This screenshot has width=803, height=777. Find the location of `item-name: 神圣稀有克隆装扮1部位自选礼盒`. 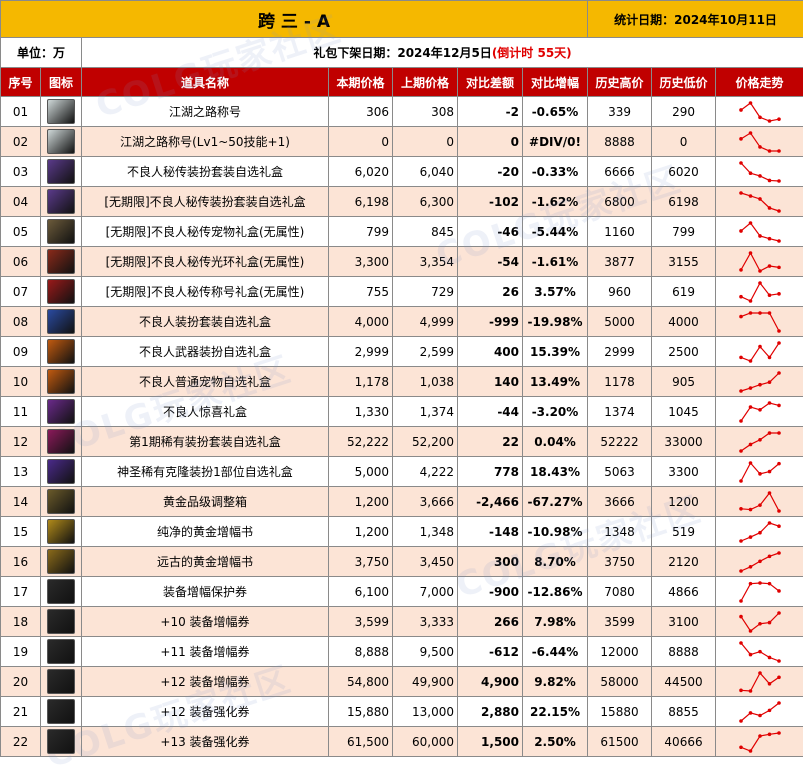

item-name: 神圣稀有克隆装扮1部位自选礼盒 is located at coordinates (205, 472).